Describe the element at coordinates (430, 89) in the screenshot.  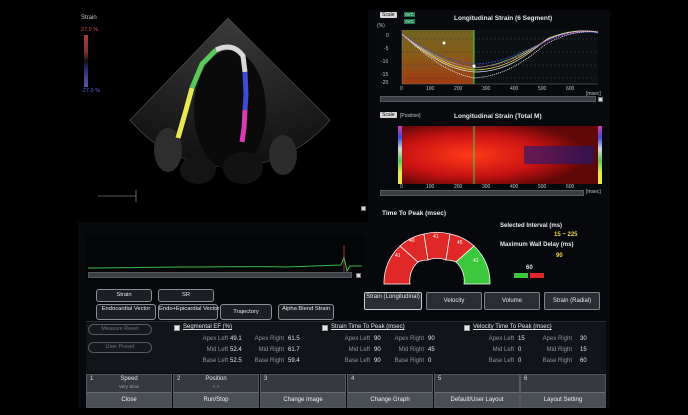
I see `segment-xtick-1: 100` at that location.